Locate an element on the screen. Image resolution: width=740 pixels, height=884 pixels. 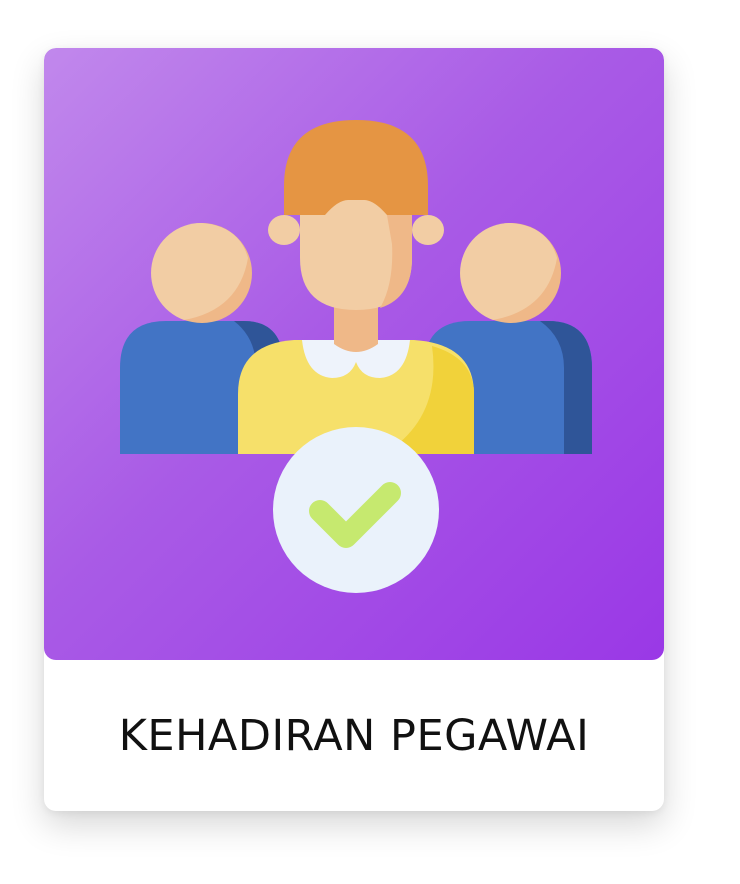
check-badge-icon is located at coordinates (356, 510).